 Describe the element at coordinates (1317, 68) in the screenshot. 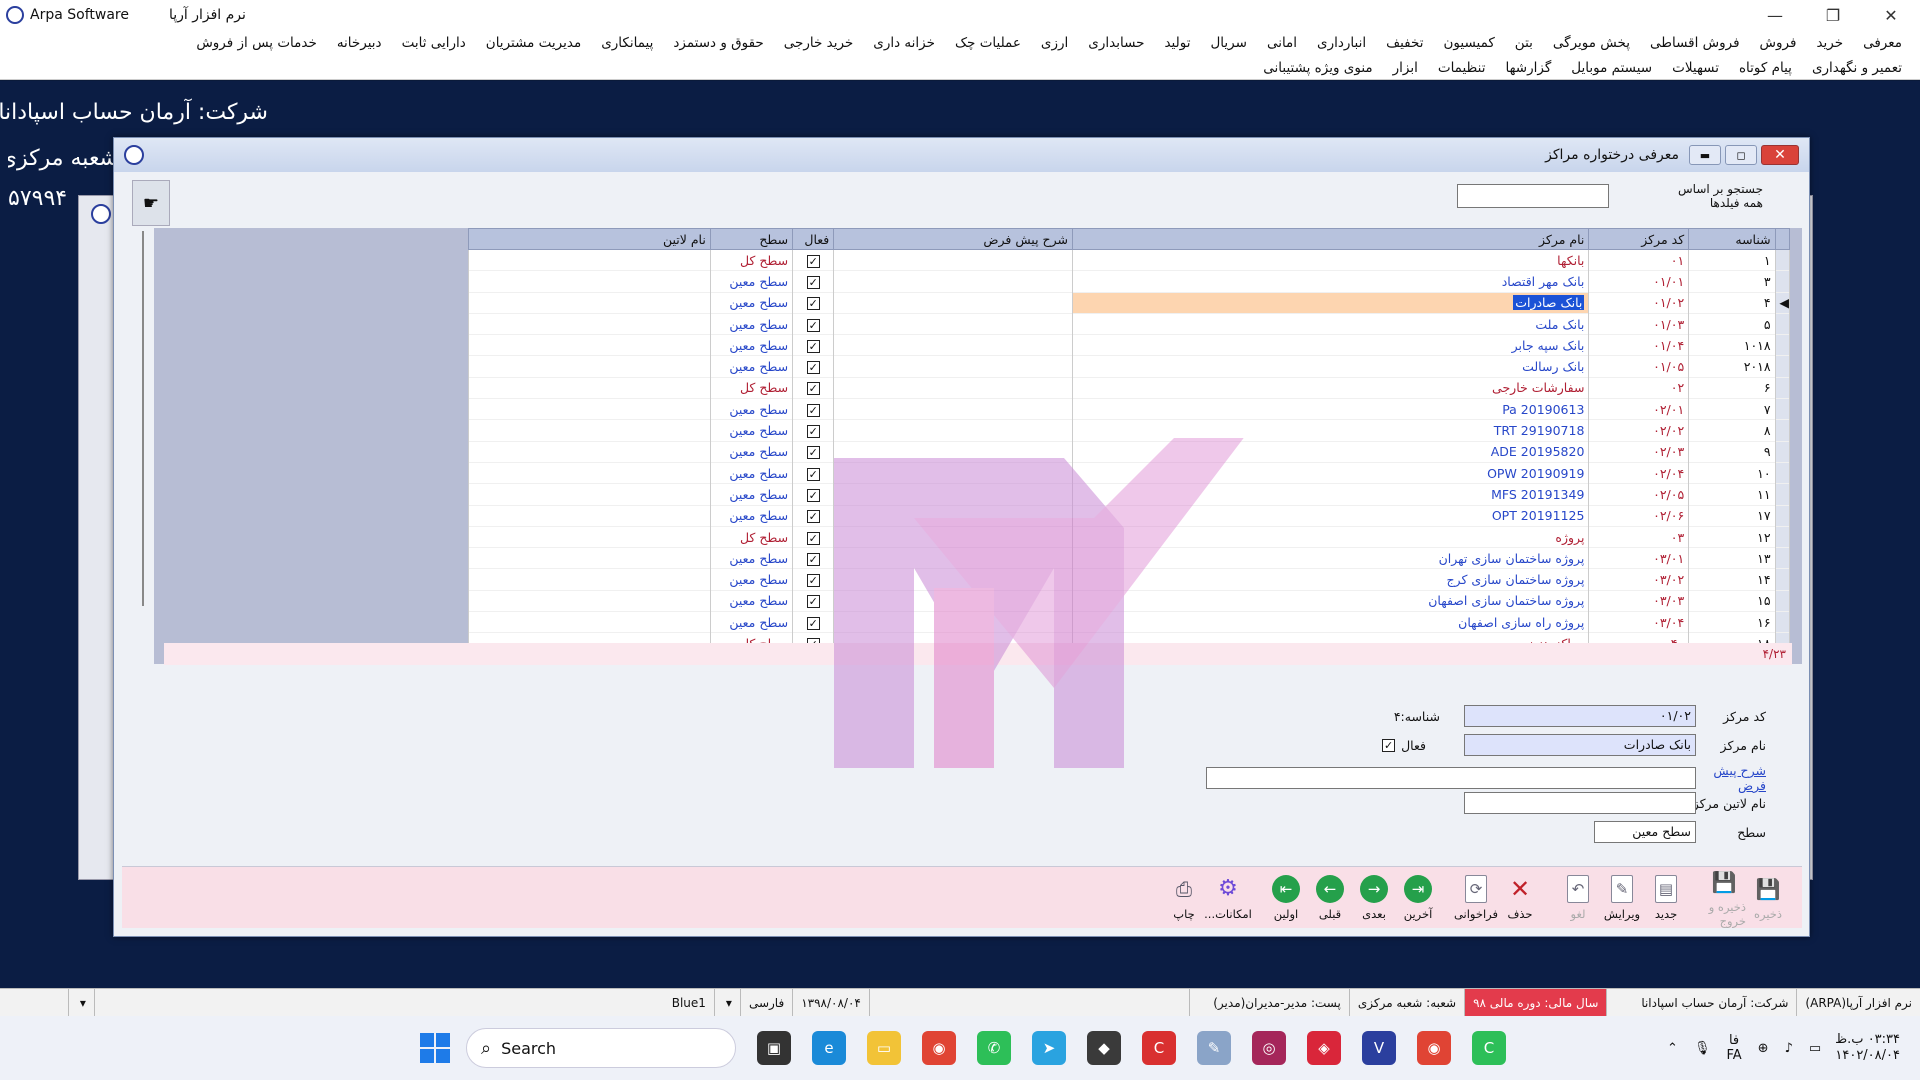

I see `menu-item: منوی ویژه پشتیبانی` at that location.